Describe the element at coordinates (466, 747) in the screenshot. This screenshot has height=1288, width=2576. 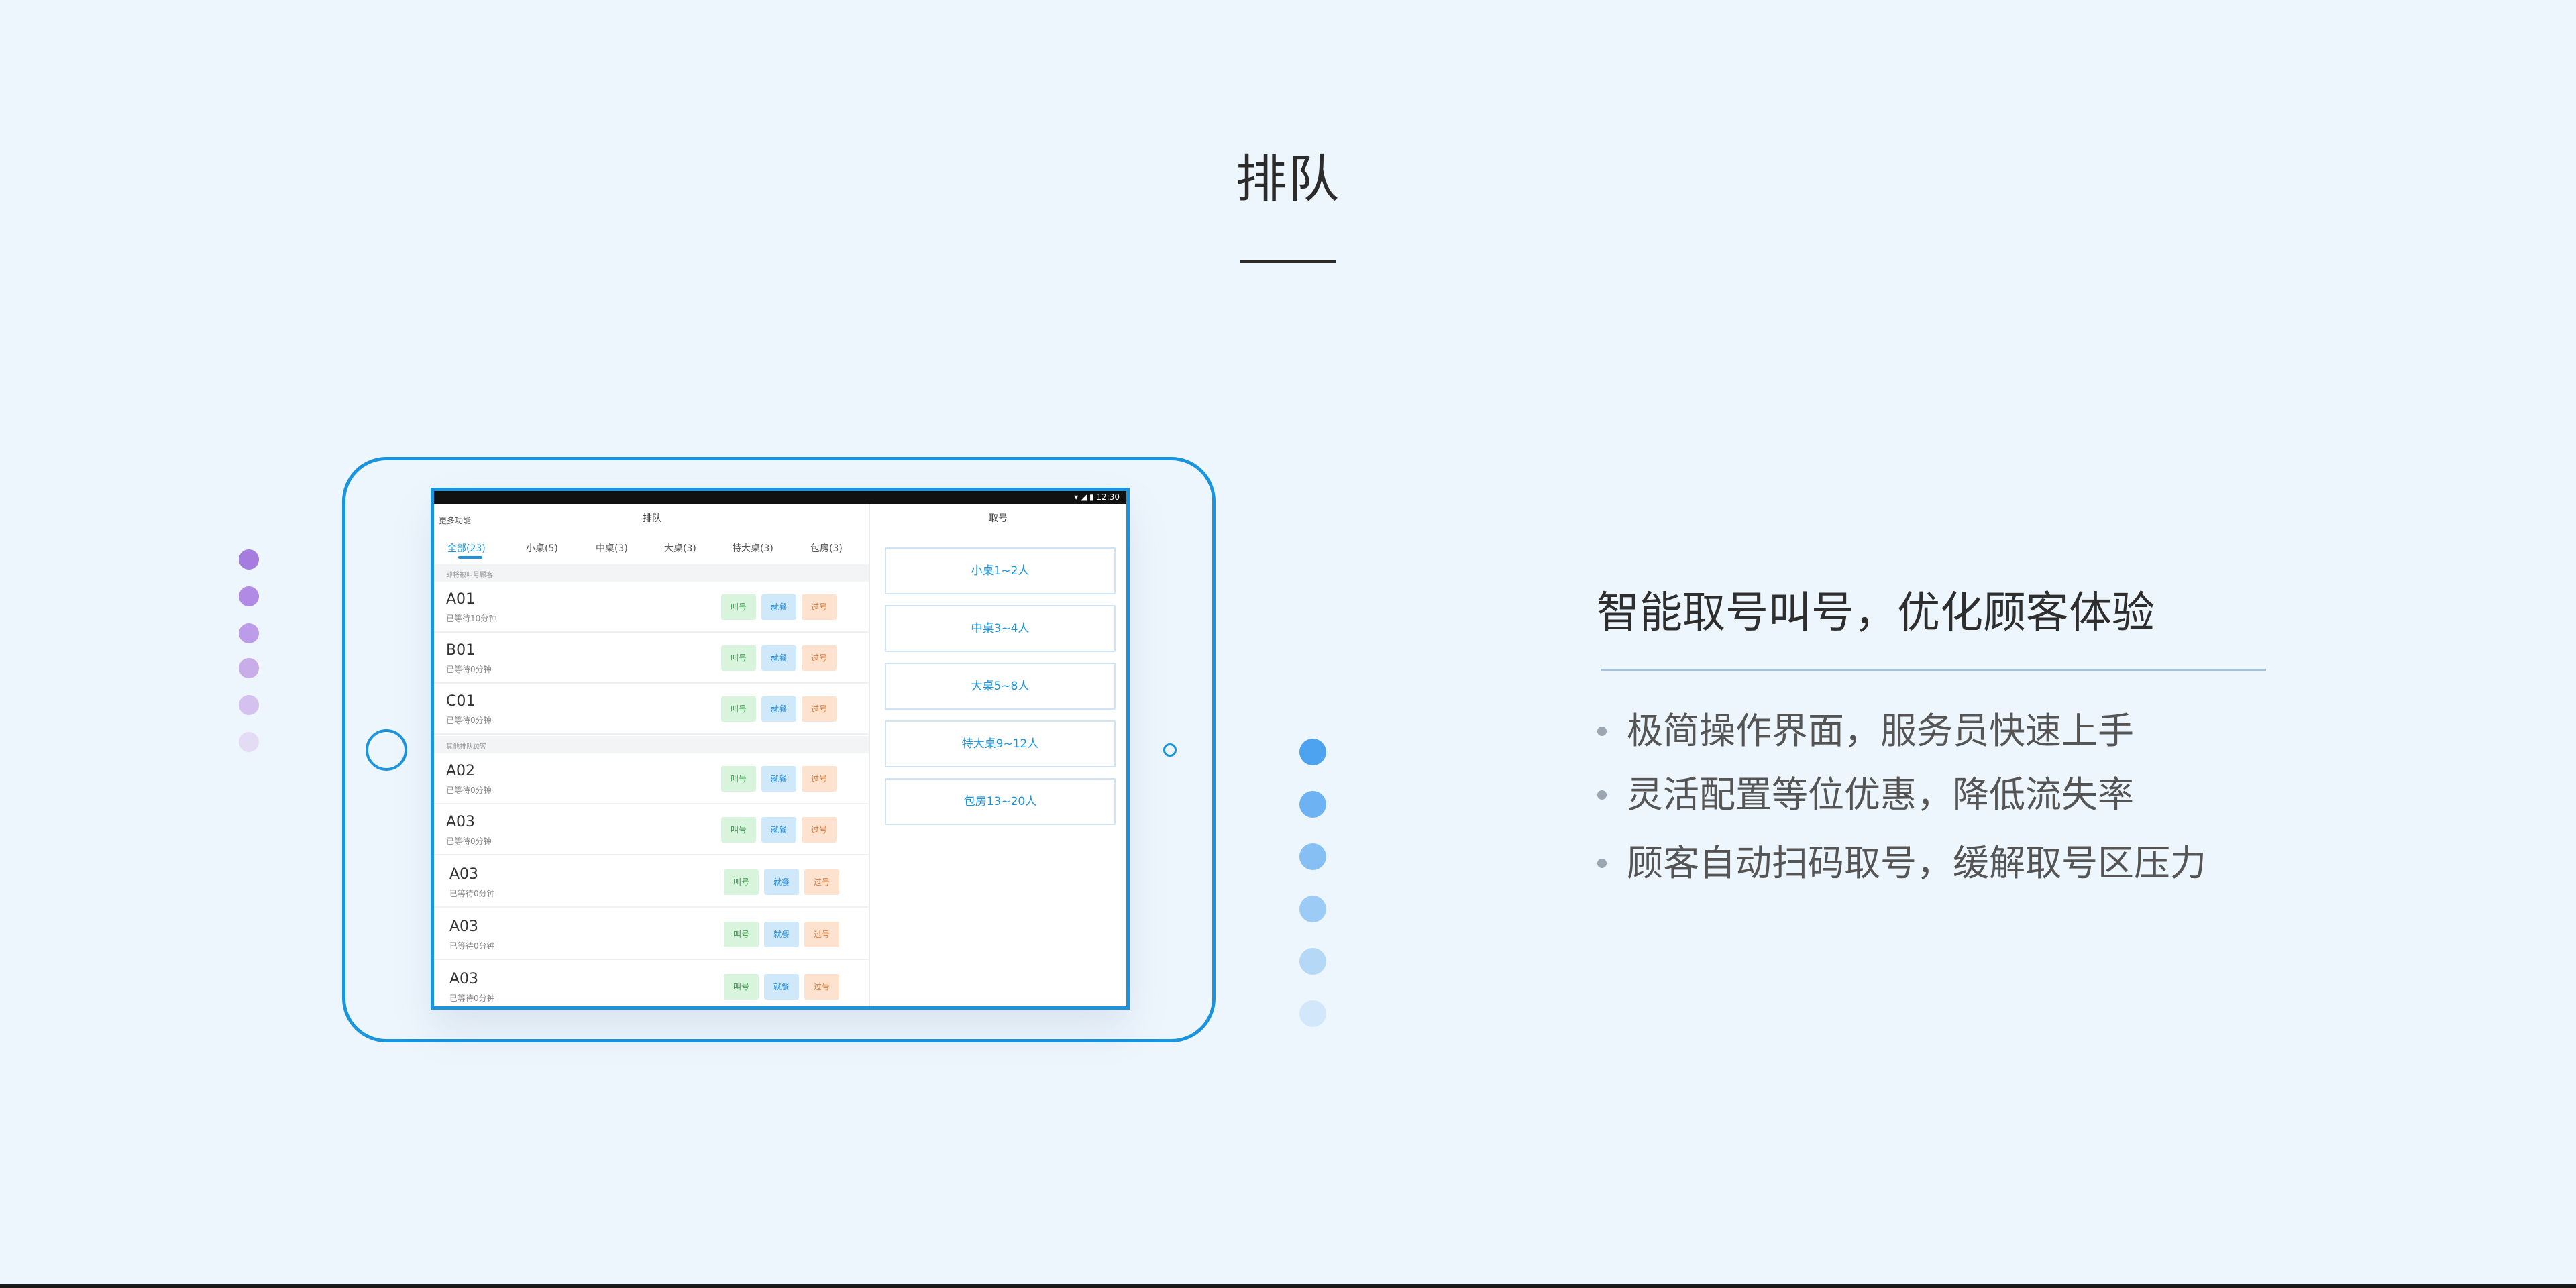
I see `section-label: 其他排队顾客` at that location.